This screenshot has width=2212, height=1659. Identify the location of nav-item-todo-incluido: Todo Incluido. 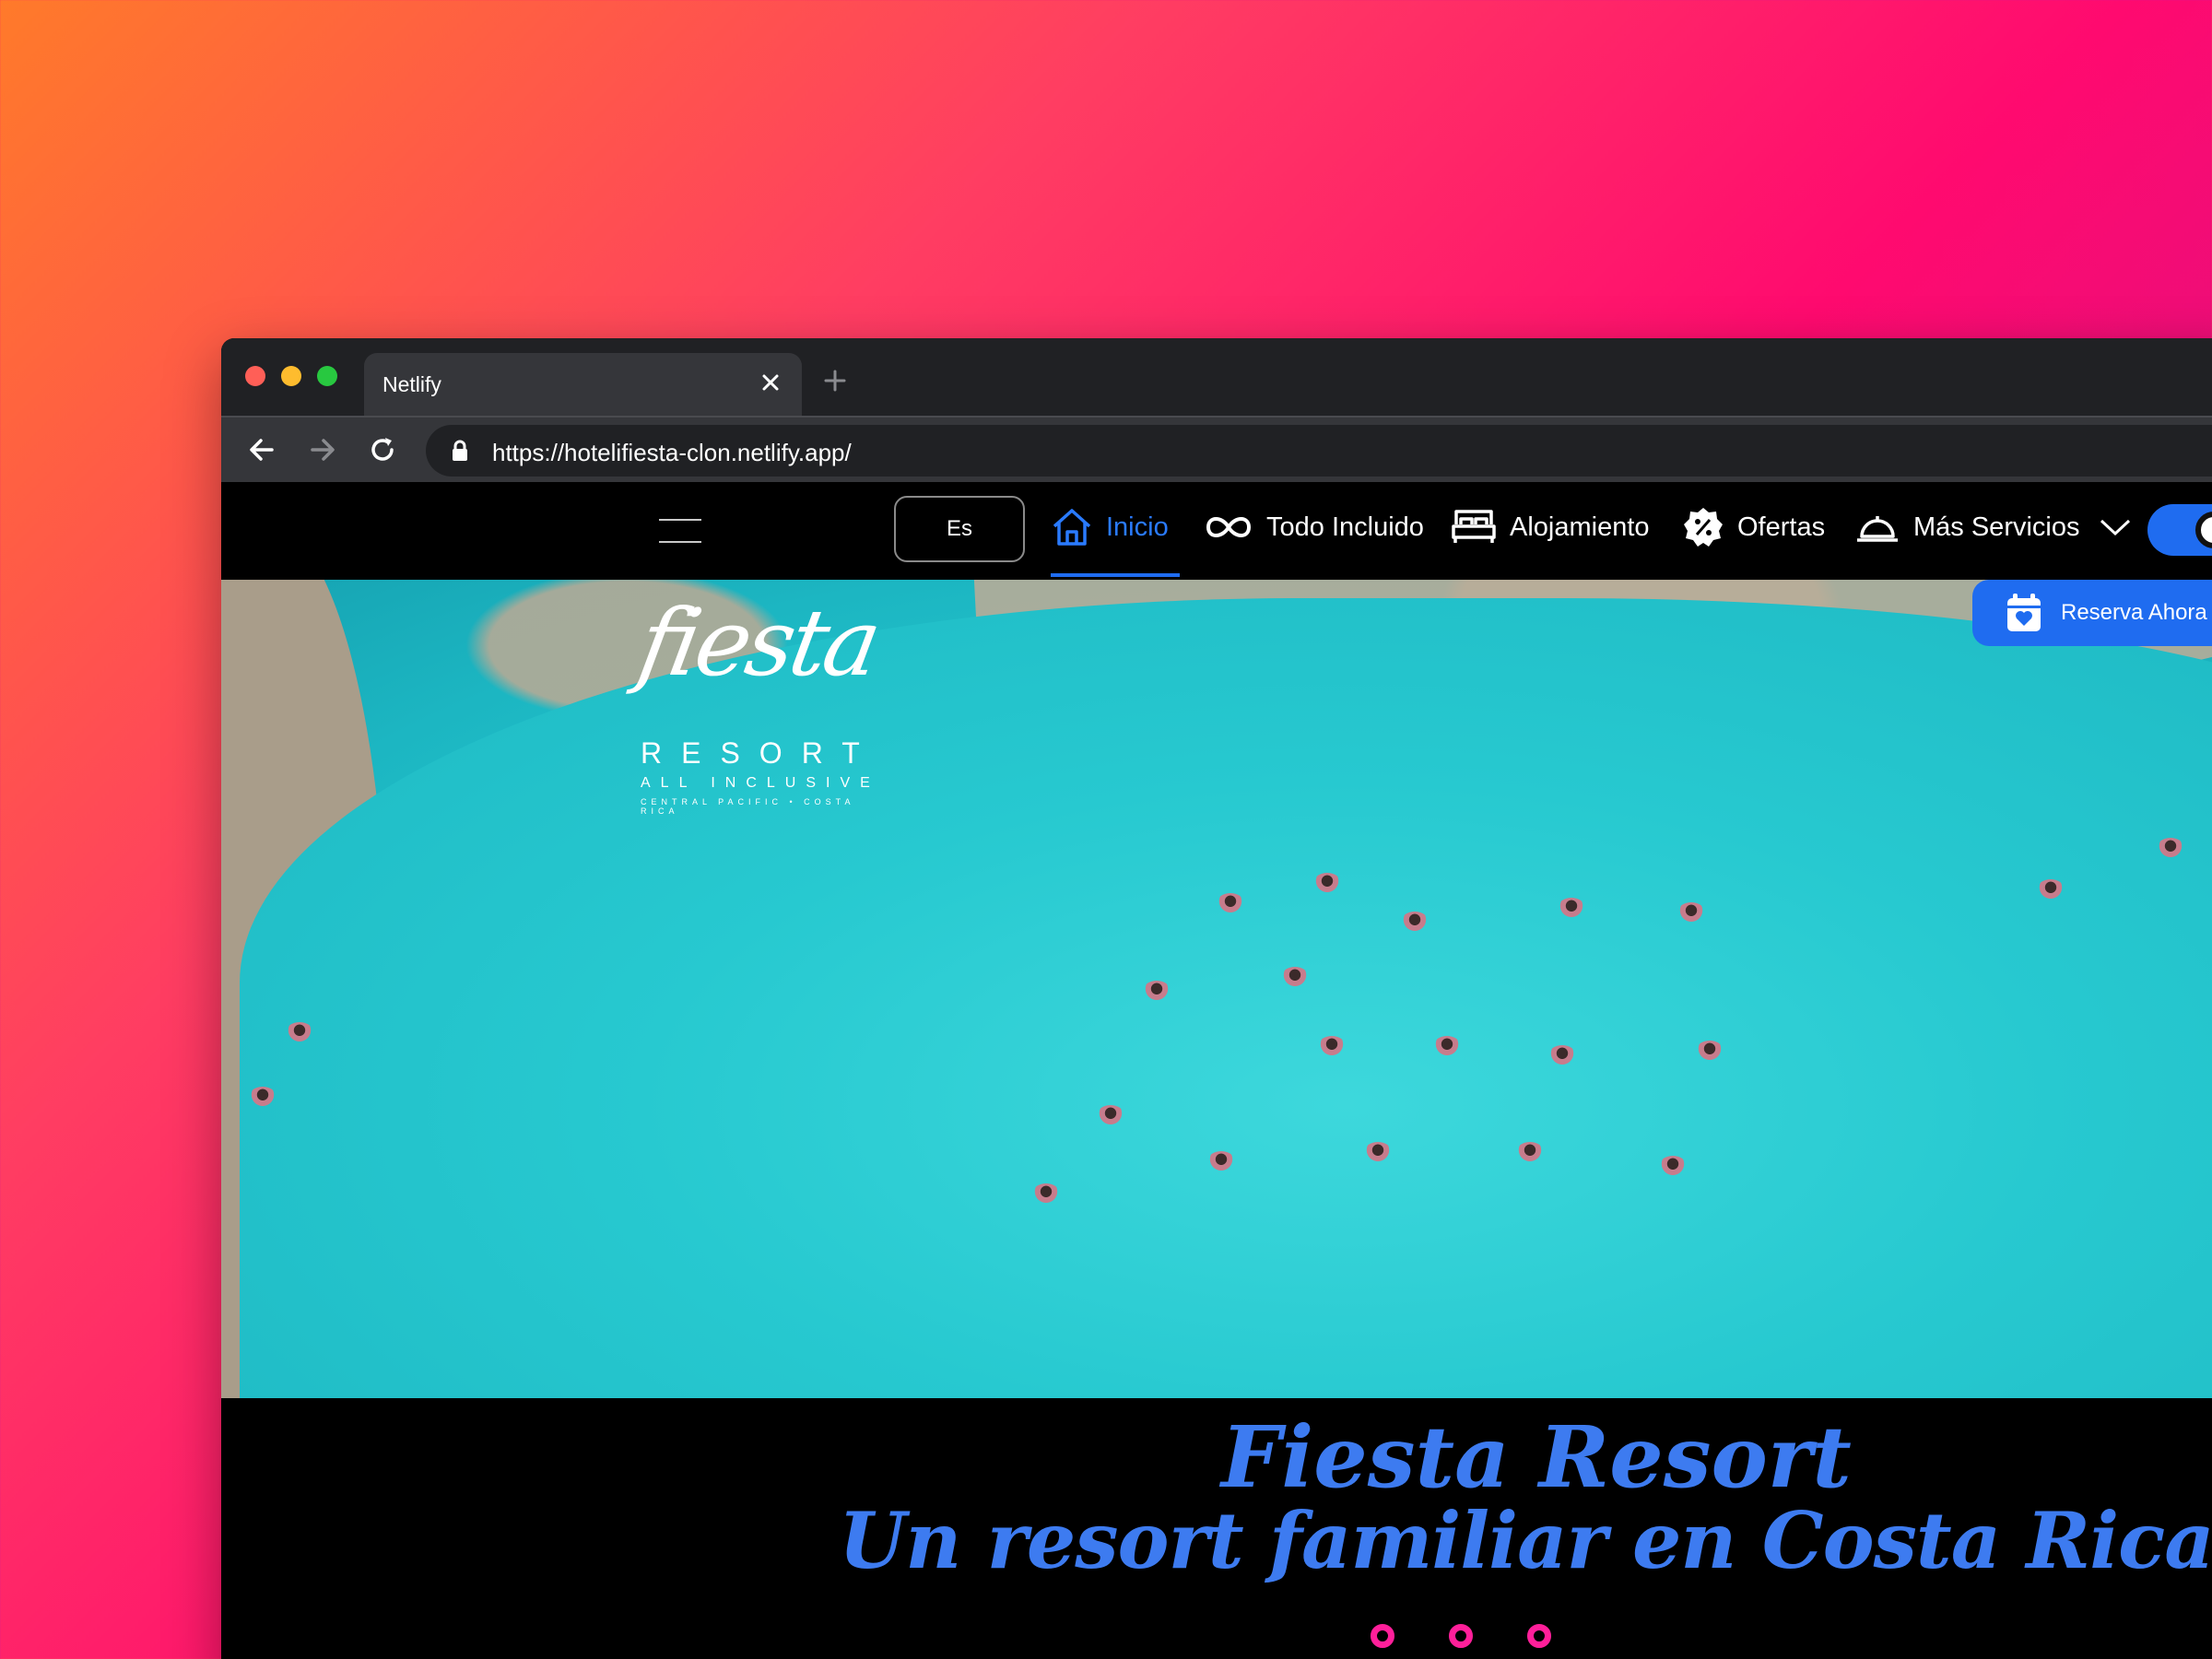
(1314, 527).